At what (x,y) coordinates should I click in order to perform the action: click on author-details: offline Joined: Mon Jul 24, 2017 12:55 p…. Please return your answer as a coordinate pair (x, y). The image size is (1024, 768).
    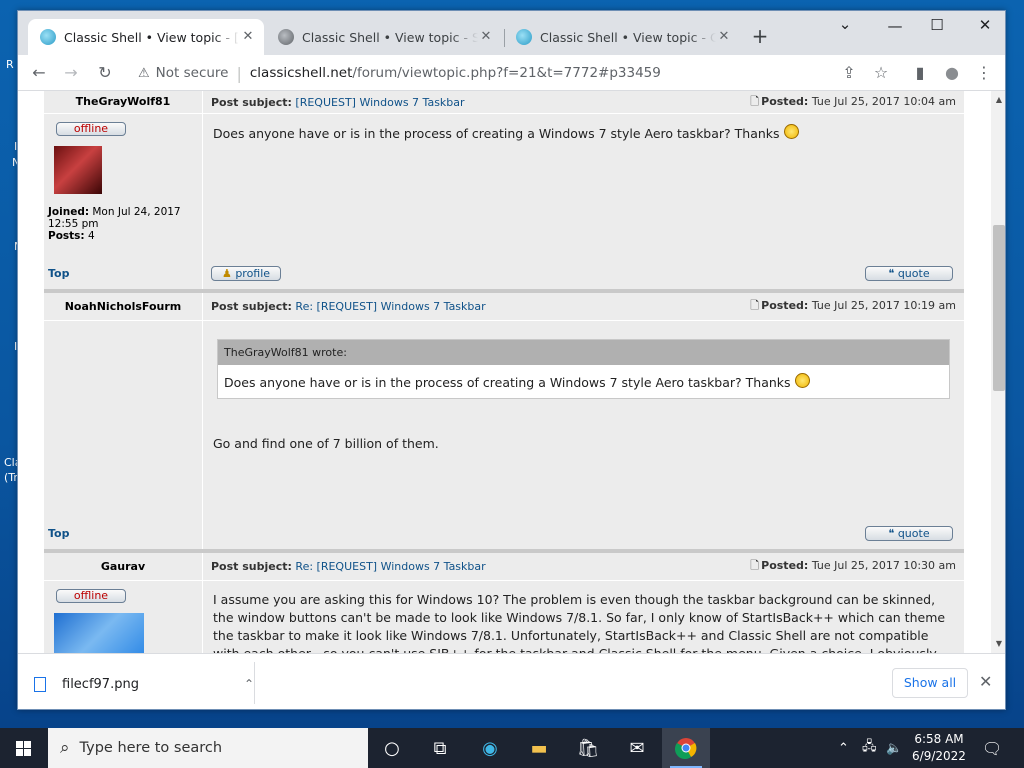
    Looking at the image, I should click on (123, 186).